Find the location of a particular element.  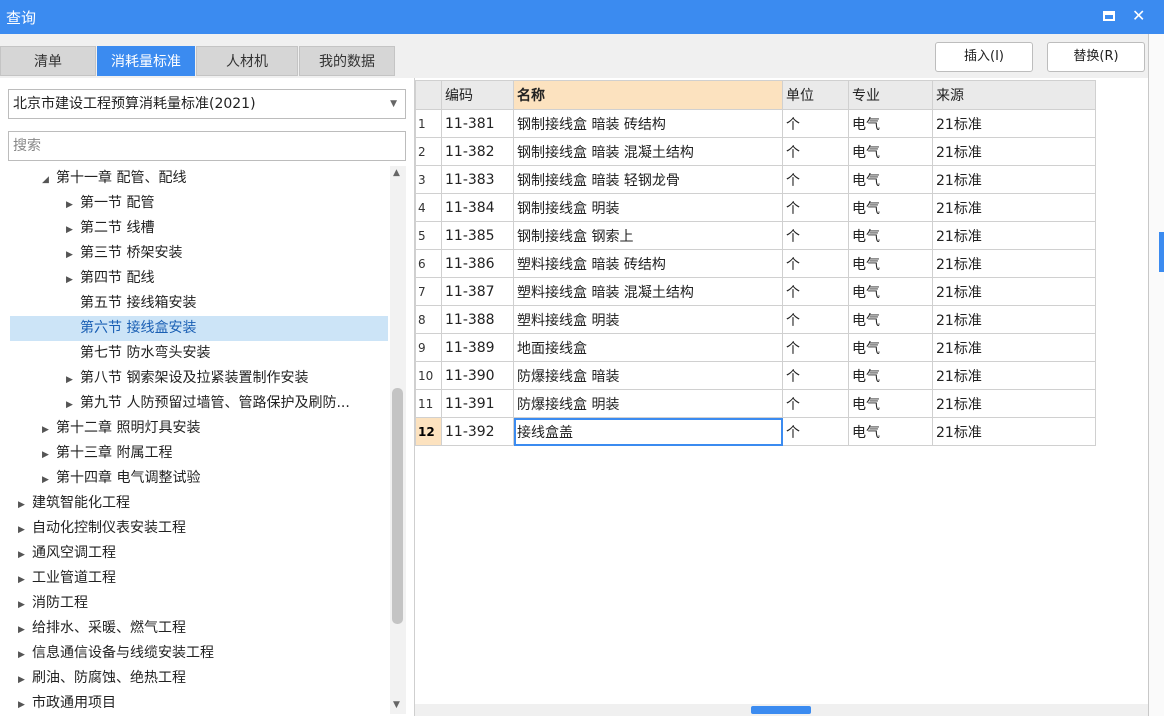

column-header-code: 编码 is located at coordinates (477, 95).